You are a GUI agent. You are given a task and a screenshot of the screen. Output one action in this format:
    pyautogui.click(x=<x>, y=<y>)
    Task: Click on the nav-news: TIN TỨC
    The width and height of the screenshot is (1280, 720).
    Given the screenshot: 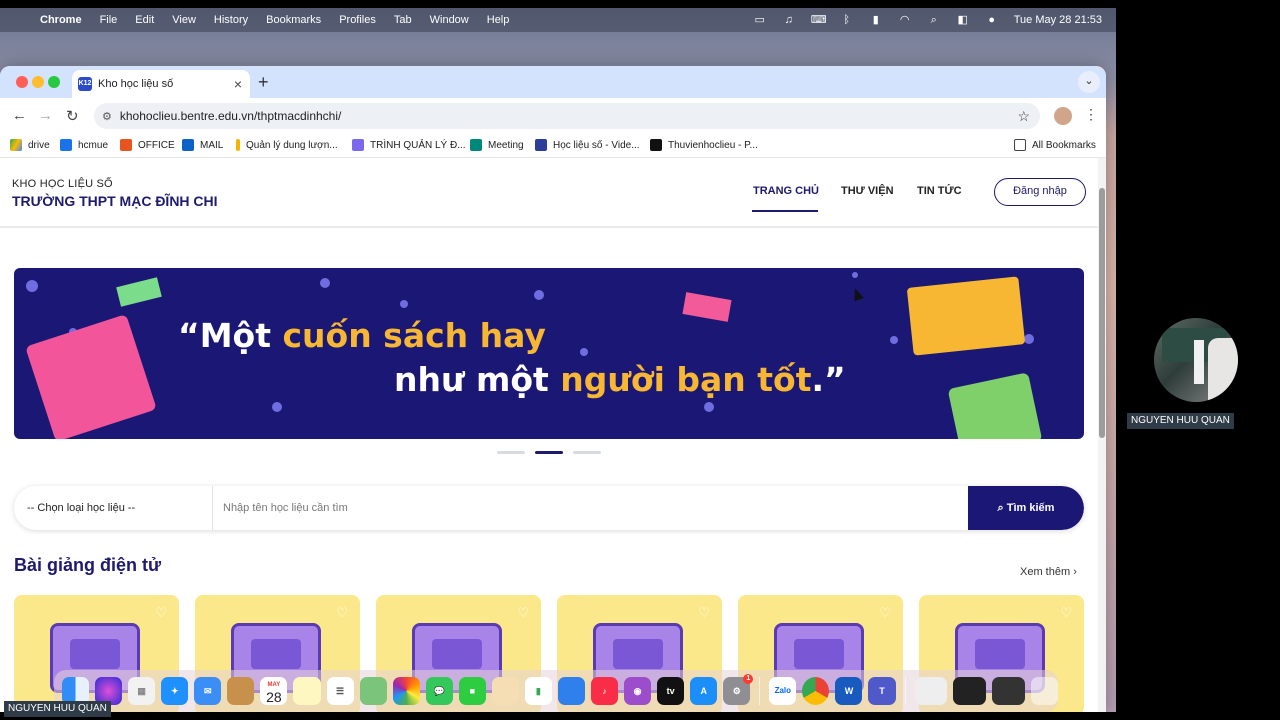 What is the action you would take?
    pyautogui.click(x=939, y=191)
    